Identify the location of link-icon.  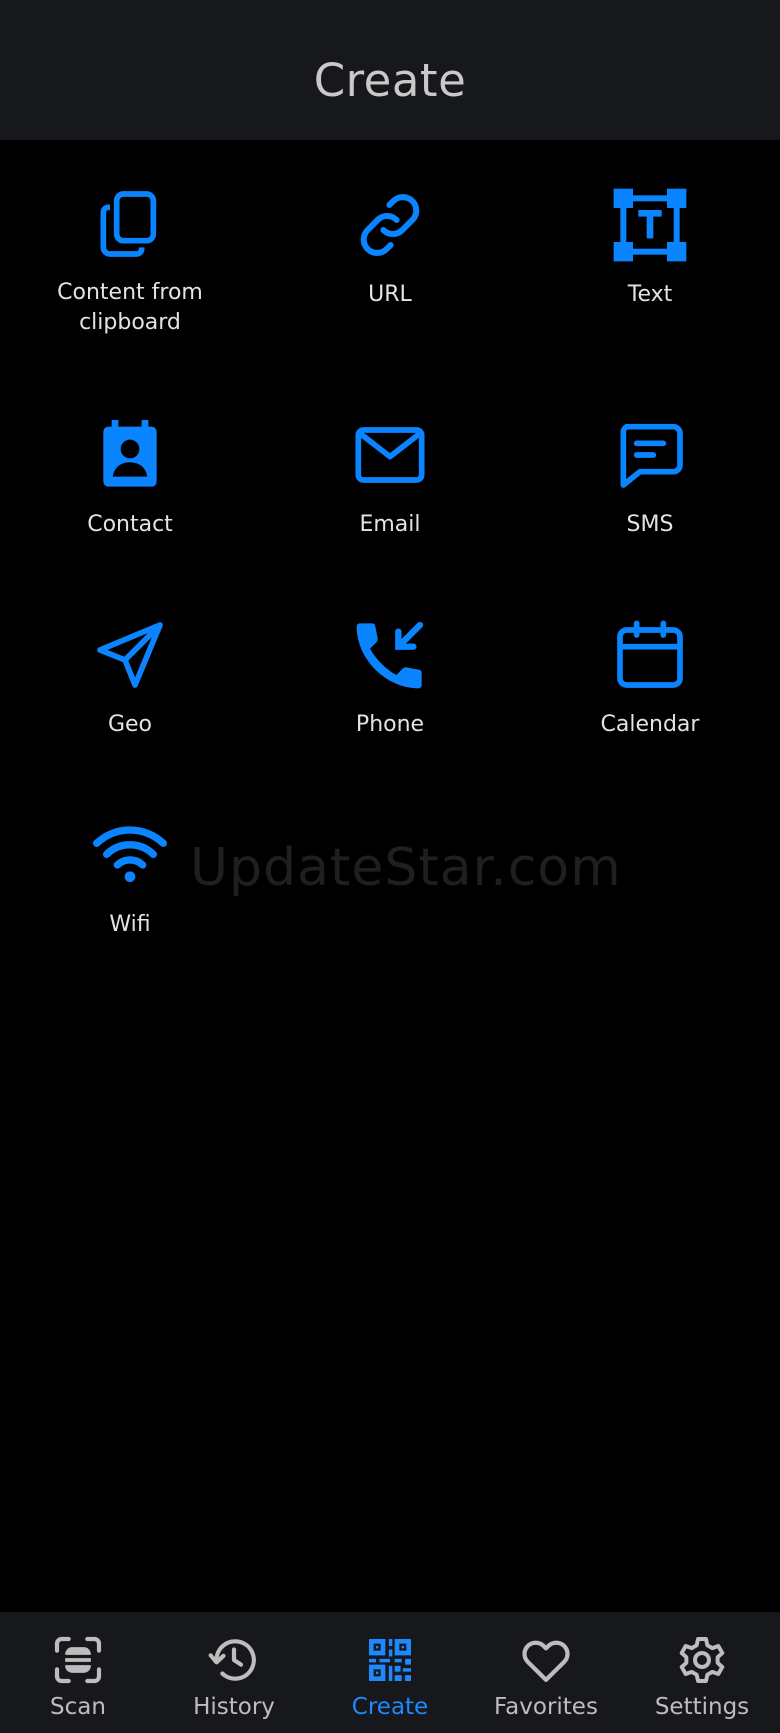
(390, 225).